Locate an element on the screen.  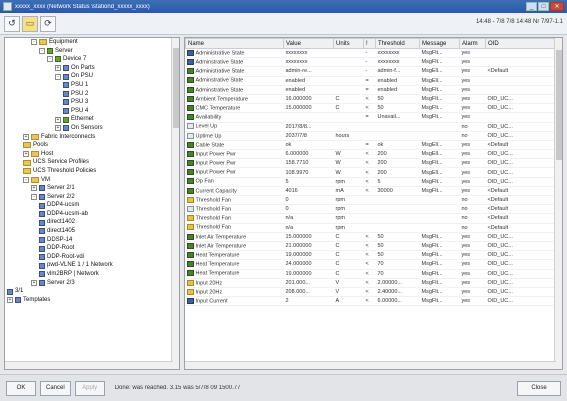
tree-item: vlm2BRP | Network is located at coordinates (92, 274).